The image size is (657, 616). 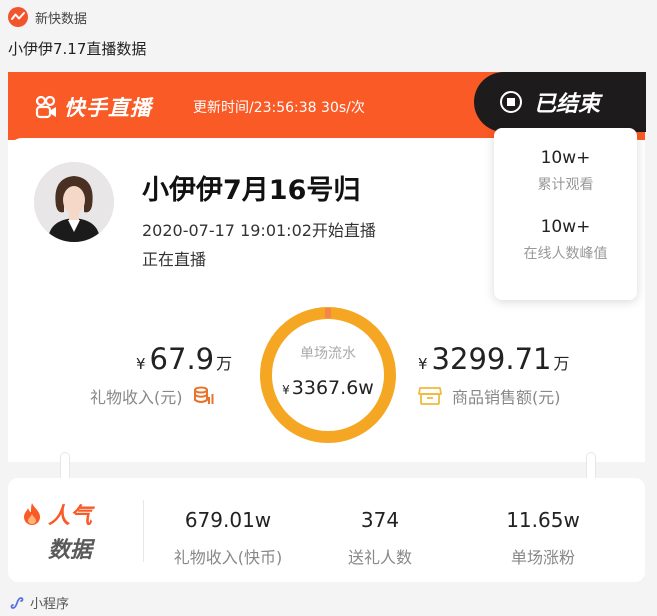 I want to click on popularity-title-line2: 数据, so click(x=70, y=550).